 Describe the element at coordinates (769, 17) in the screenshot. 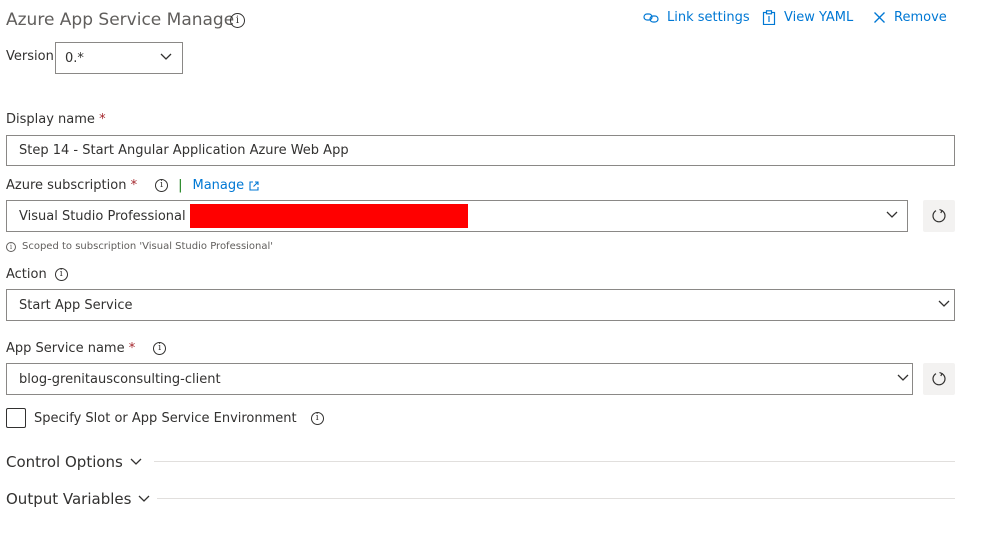

I see `clipboard-icon` at that location.